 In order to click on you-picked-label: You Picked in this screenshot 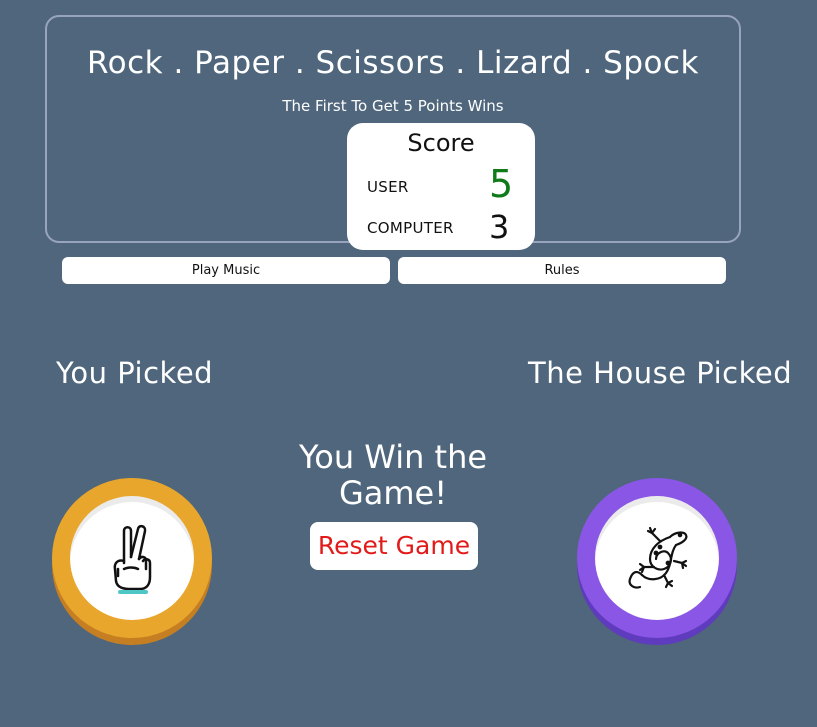, I will do `click(135, 373)`.